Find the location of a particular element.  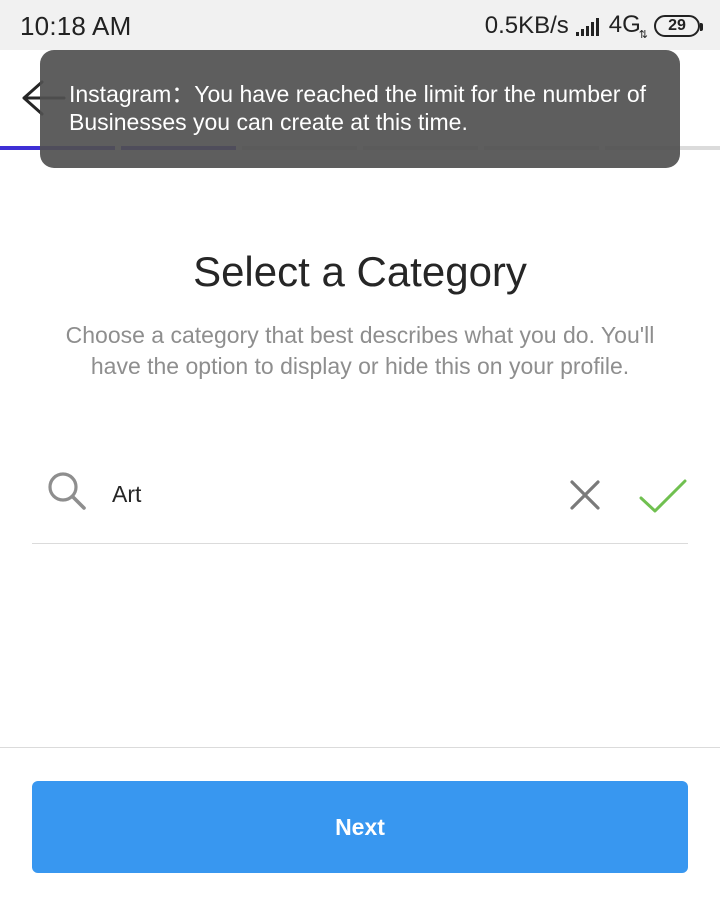

battery-level: 29 is located at coordinates (677, 25).